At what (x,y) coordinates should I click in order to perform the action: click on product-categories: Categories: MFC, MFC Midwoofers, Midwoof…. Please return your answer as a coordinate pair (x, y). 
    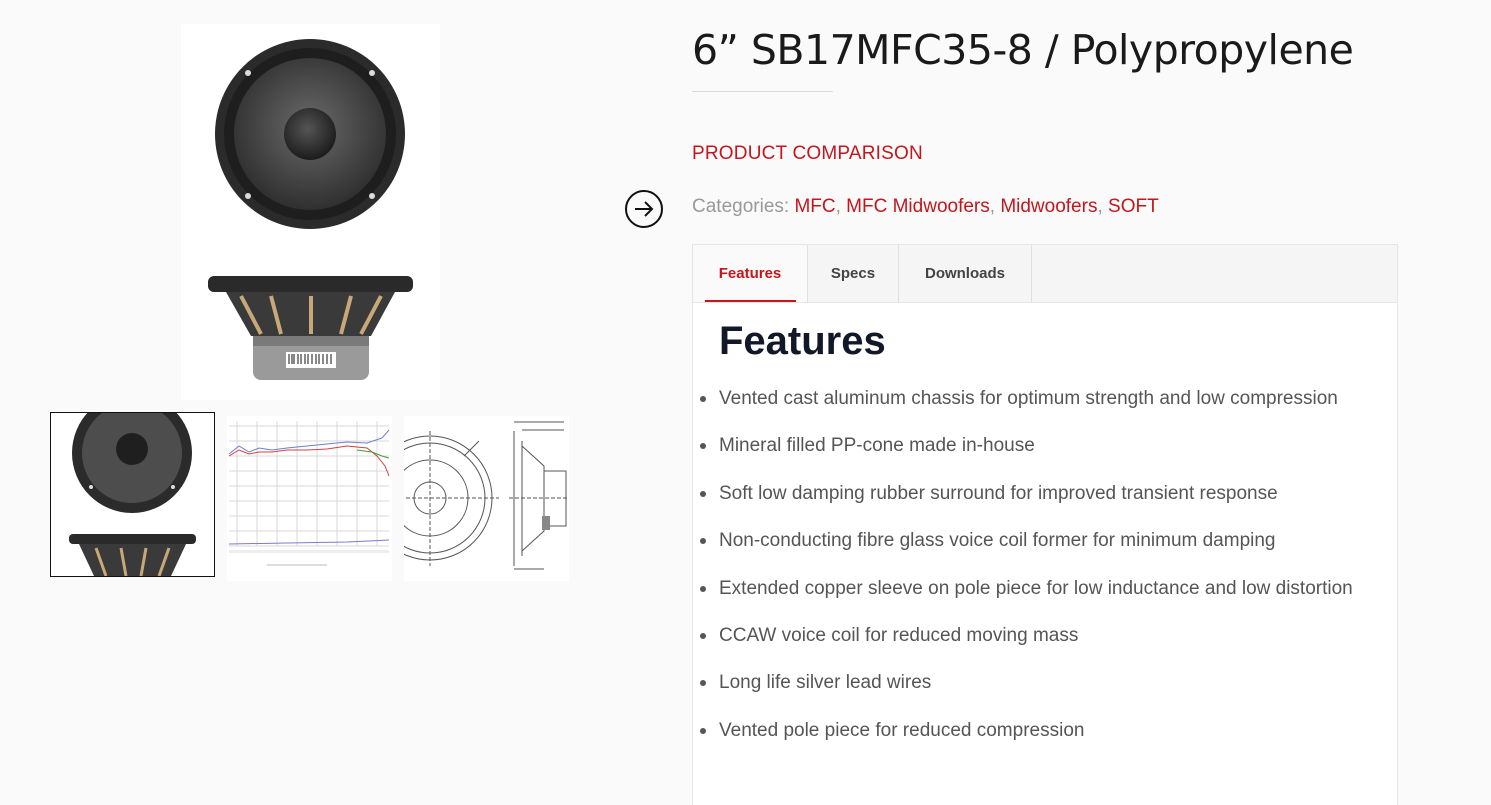
    Looking at the image, I should click on (925, 206).